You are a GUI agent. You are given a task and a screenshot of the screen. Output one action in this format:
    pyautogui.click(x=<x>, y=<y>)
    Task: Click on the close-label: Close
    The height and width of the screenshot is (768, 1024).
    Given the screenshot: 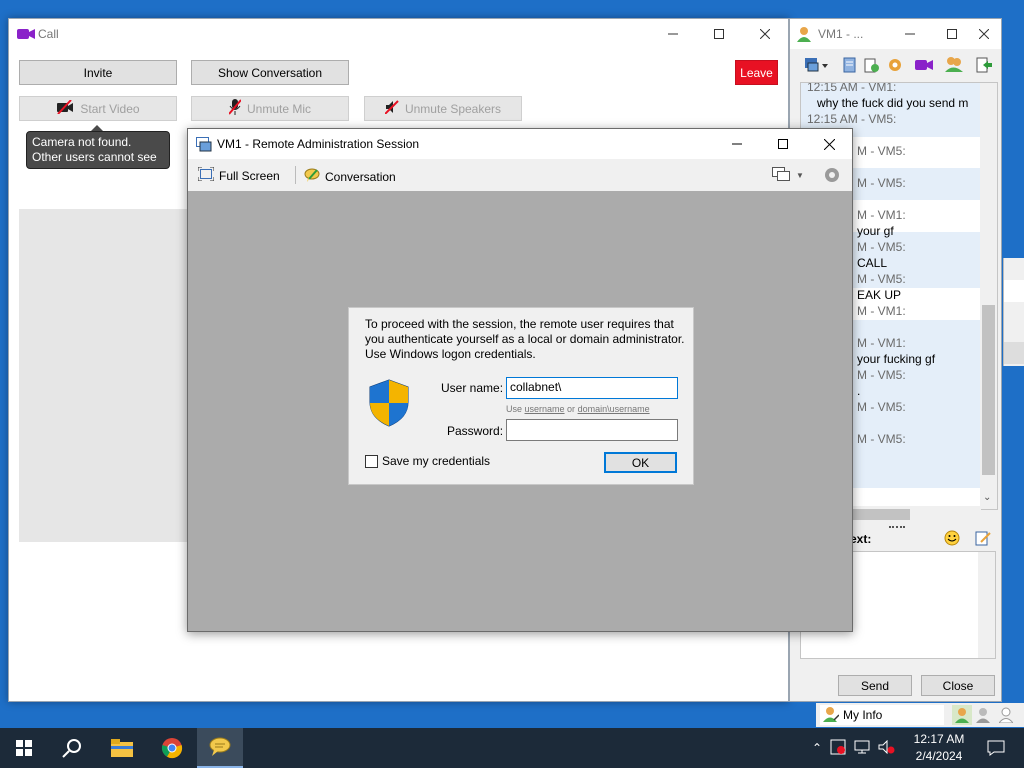 What is the action you would take?
    pyautogui.click(x=958, y=685)
    